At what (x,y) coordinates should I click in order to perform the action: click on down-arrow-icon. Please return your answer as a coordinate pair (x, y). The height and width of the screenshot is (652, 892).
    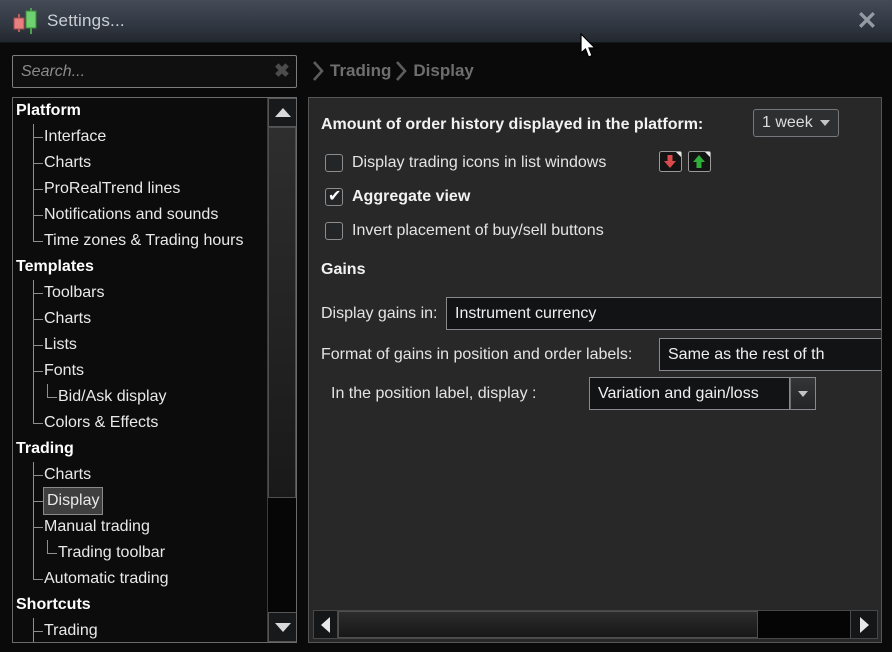
    Looking at the image, I should click on (282, 627).